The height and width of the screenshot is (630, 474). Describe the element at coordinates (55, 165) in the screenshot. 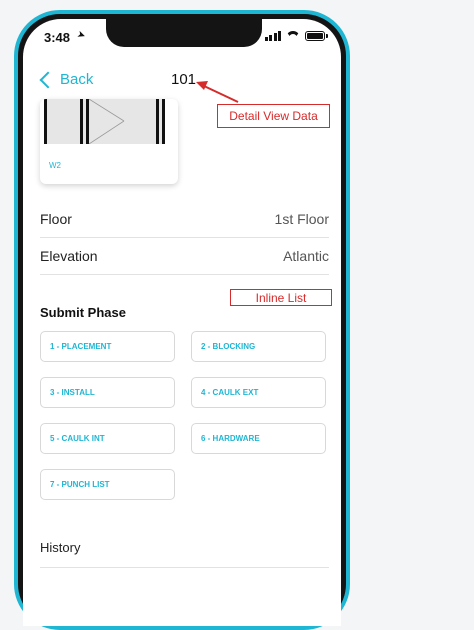

I see `card-label: W2` at that location.